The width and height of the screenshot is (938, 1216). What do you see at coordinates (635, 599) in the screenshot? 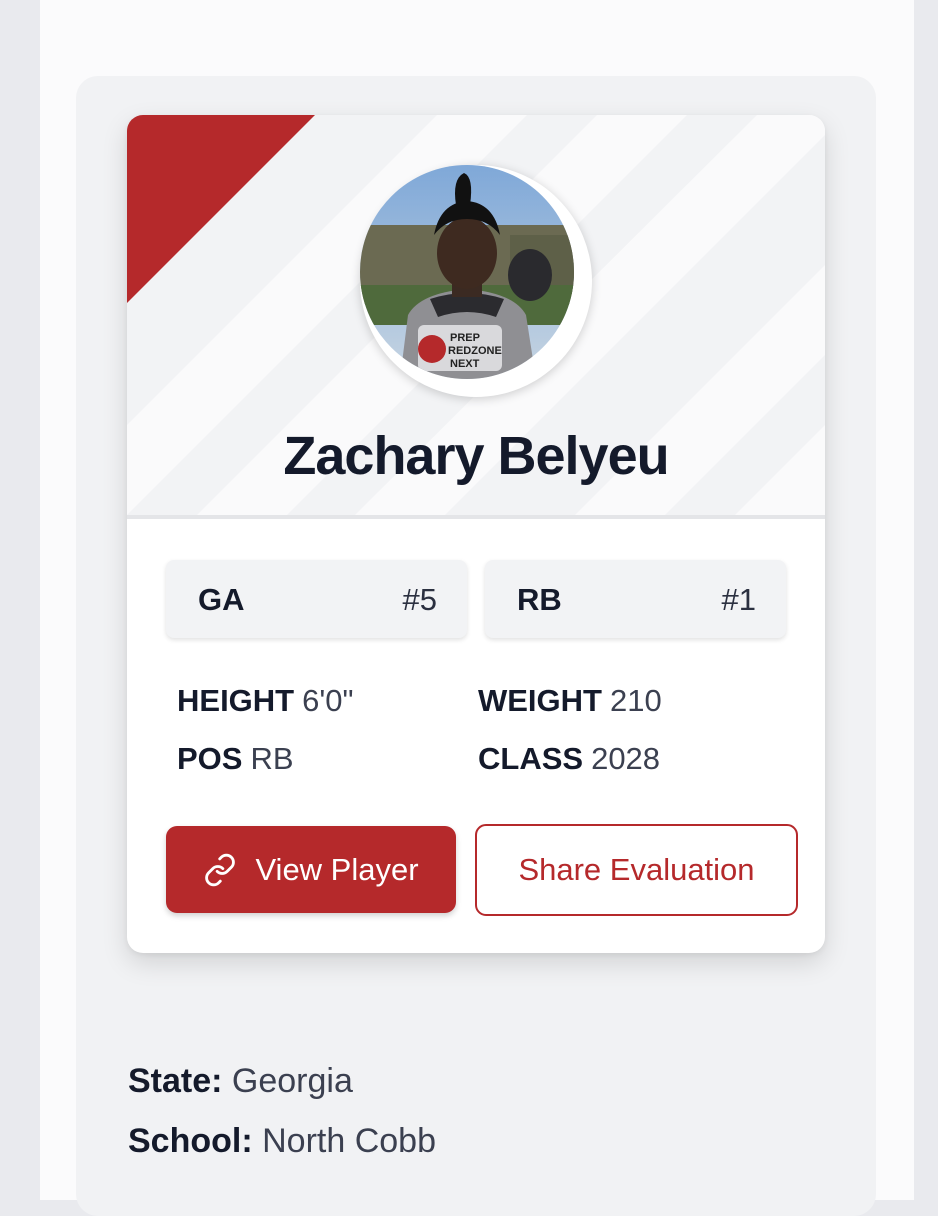
I see `position-rank-chip: RB #1` at bounding box center [635, 599].